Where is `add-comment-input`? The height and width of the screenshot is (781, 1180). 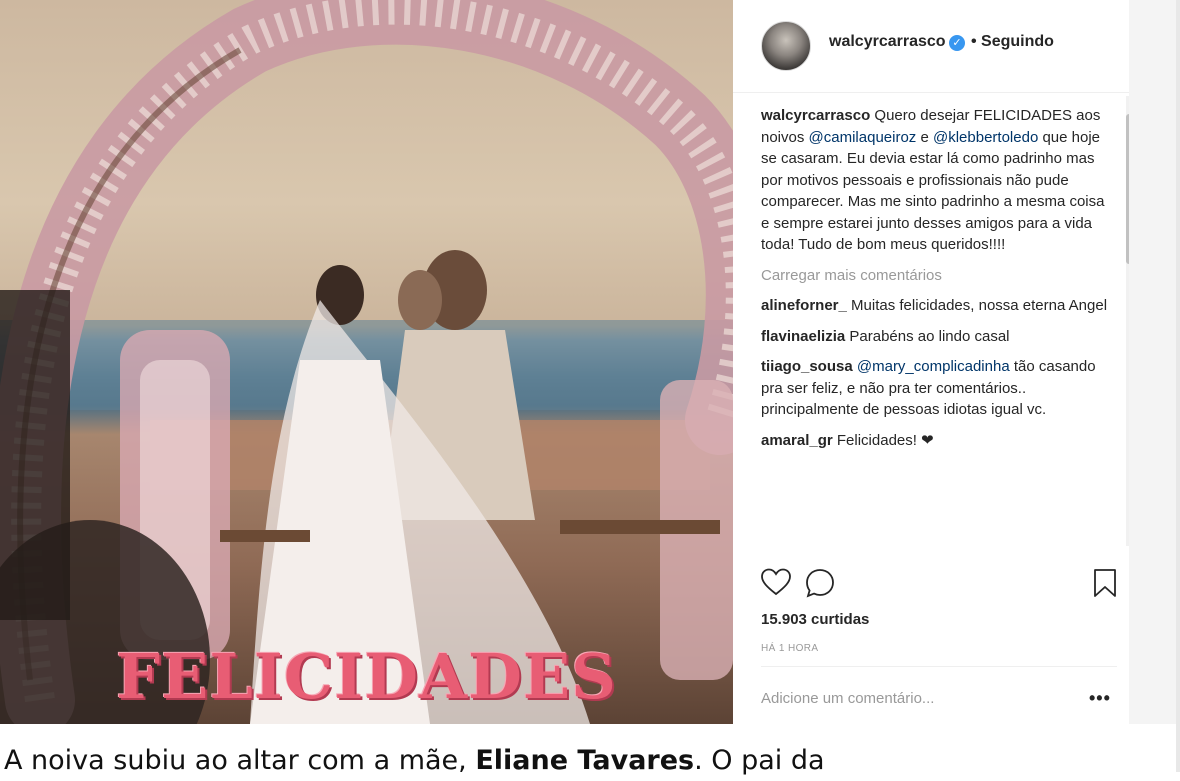
add-comment-input is located at coordinates (921, 698).